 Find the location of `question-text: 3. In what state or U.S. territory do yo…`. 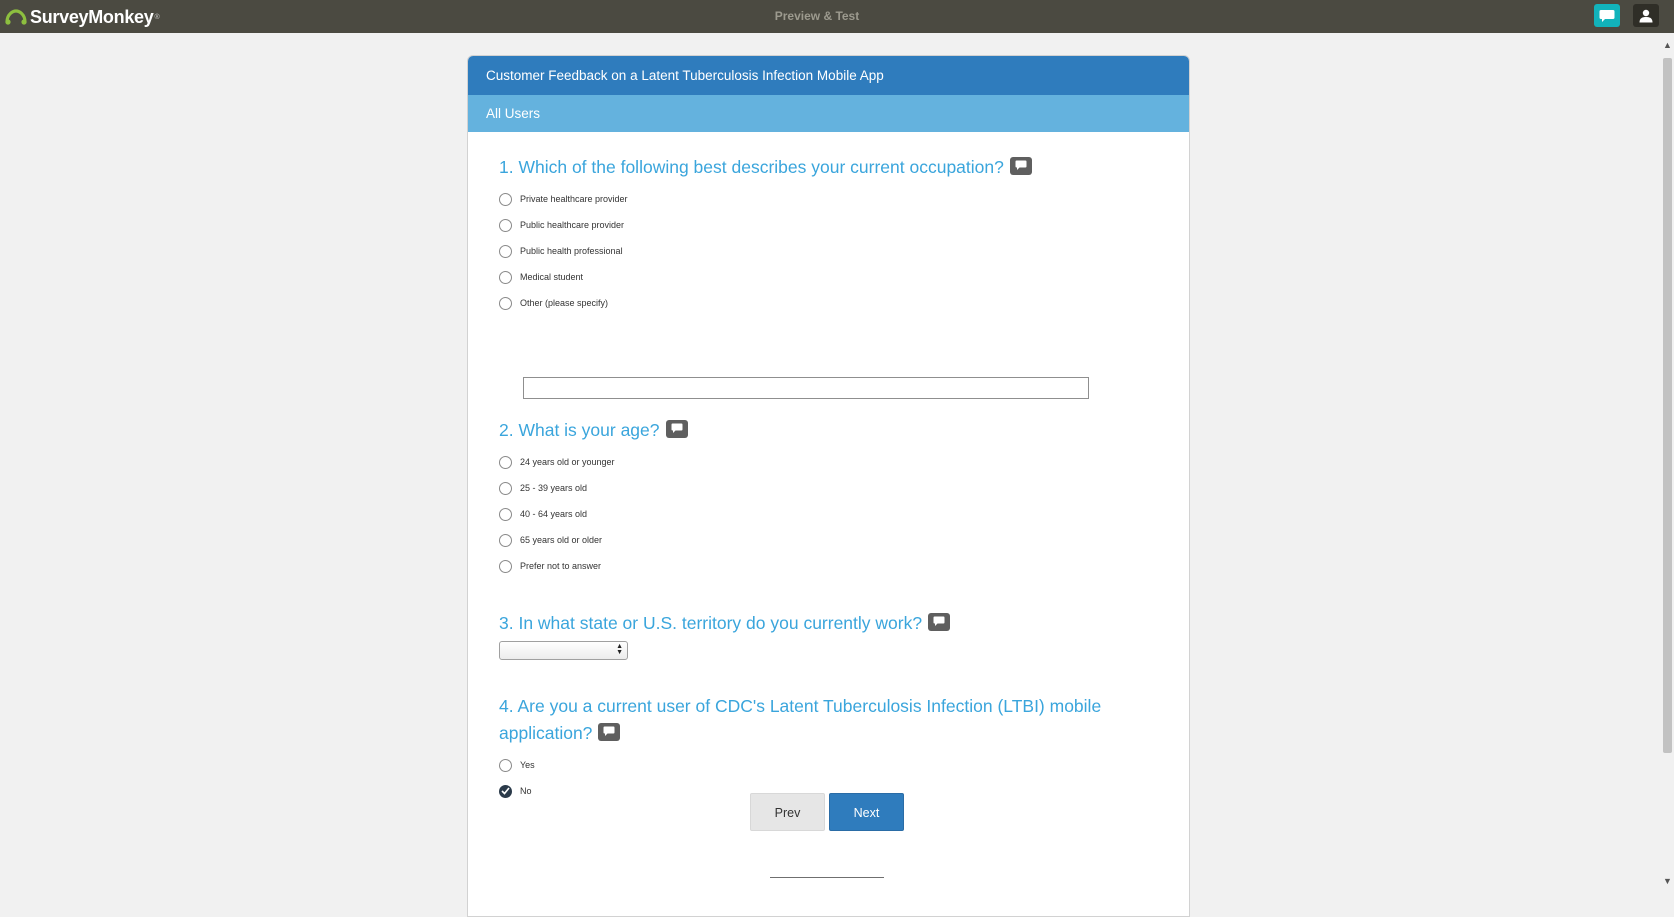

question-text: 3. In what state or U.S. territory do yo… is located at coordinates (711, 623).